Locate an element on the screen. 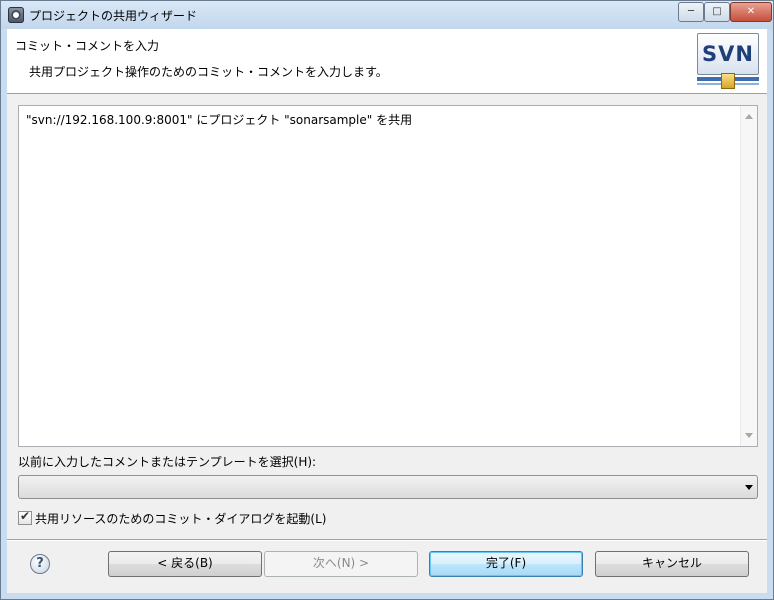  launch-commit-dialog-checkbox: ✔ is located at coordinates (25, 517).